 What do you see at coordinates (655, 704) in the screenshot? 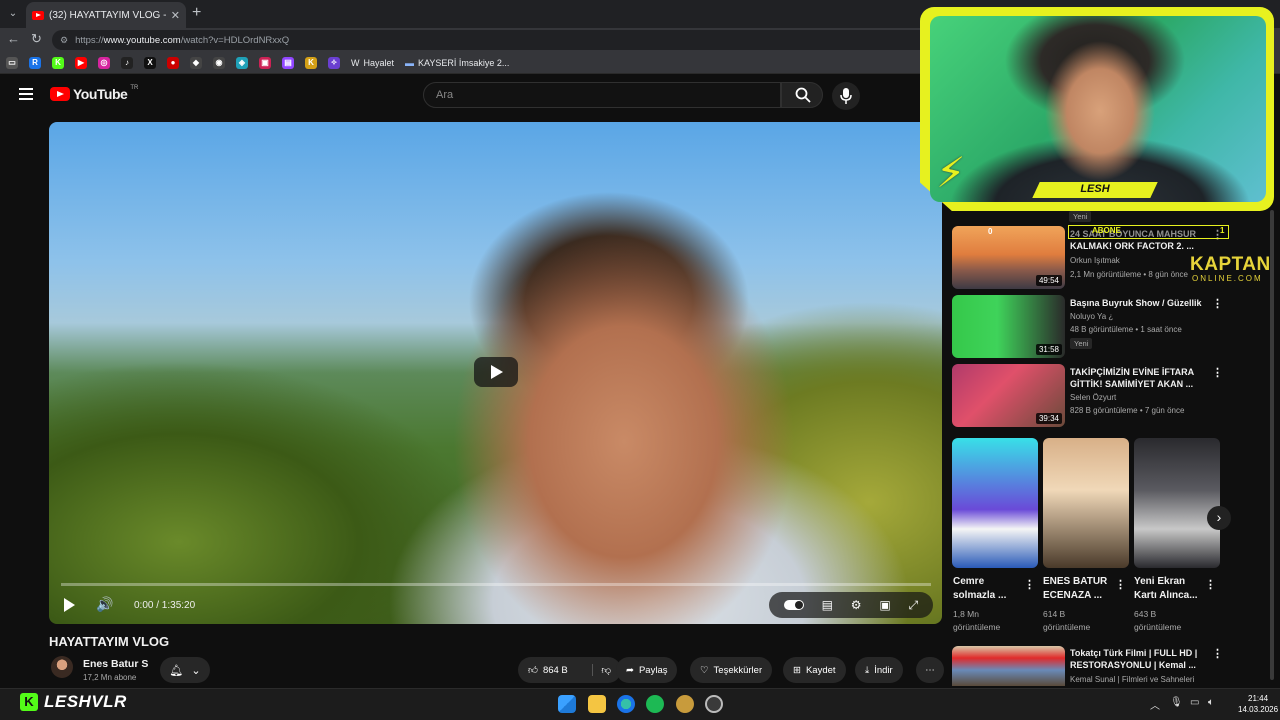
I see `spotify-icon` at bounding box center [655, 704].